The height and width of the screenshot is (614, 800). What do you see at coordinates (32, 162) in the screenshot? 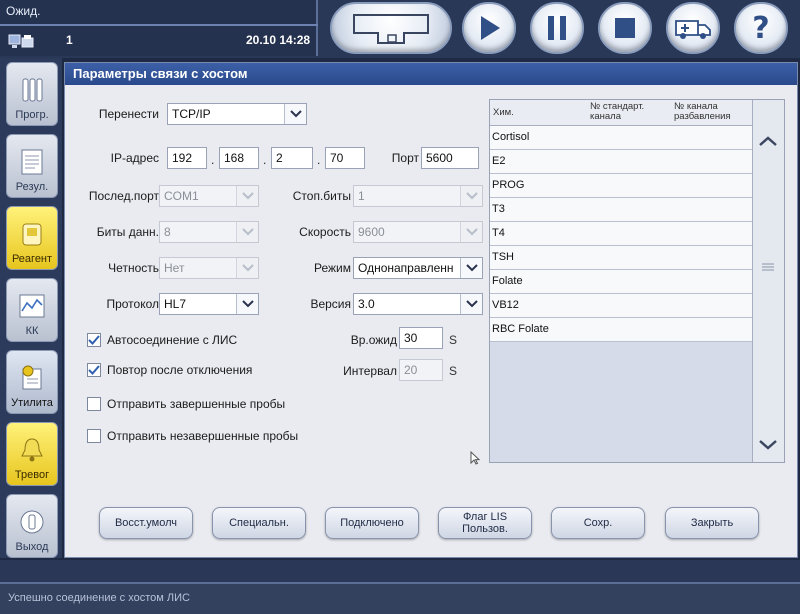
I see `results-sheet-icon` at bounding box center [32, 162].